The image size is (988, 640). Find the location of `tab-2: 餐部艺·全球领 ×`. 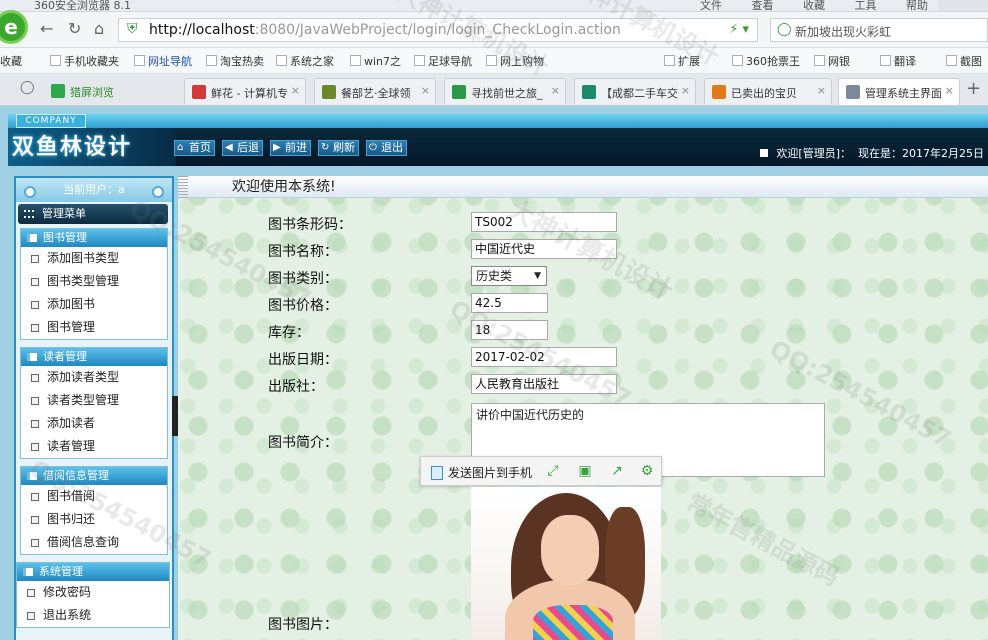

tab-2: 餐部艺·全球领 × is located at coordinates (375, 91).